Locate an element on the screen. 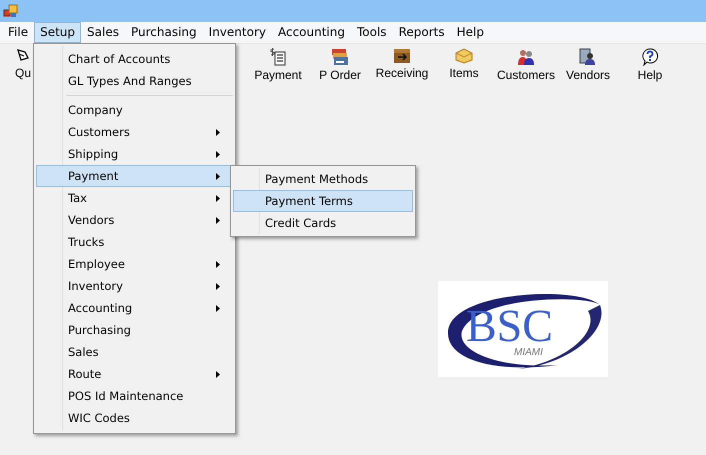 The height and width of the screenshot is (455, 706). menu-entry: Payment is located at coordinates (134, 176).